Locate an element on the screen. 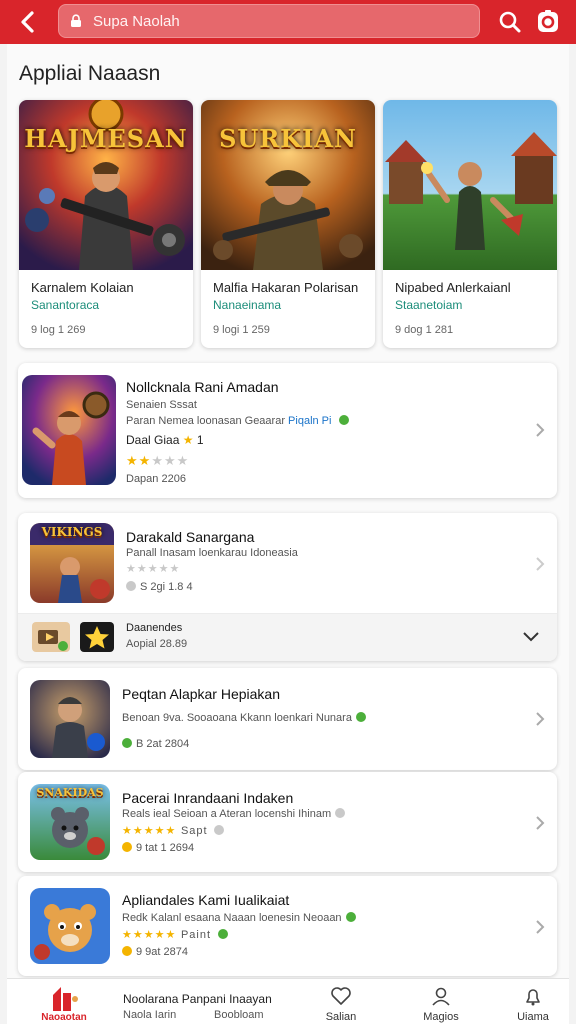 The height and width of the screenshot is (1024, 576). rating-text: Paint is located at coordinates (196, 935).